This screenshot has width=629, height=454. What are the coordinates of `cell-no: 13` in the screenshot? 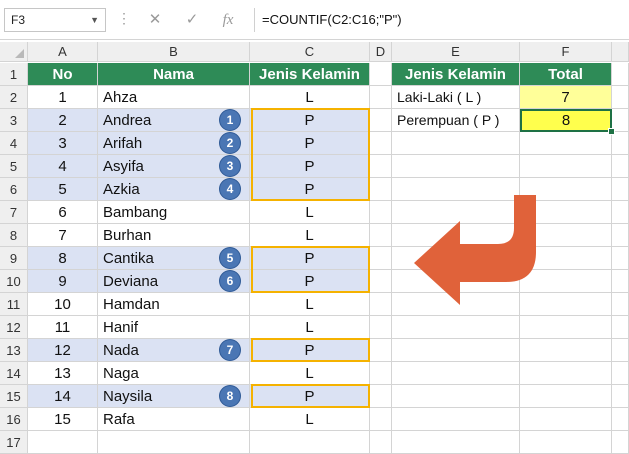 It's located at (63, 373).